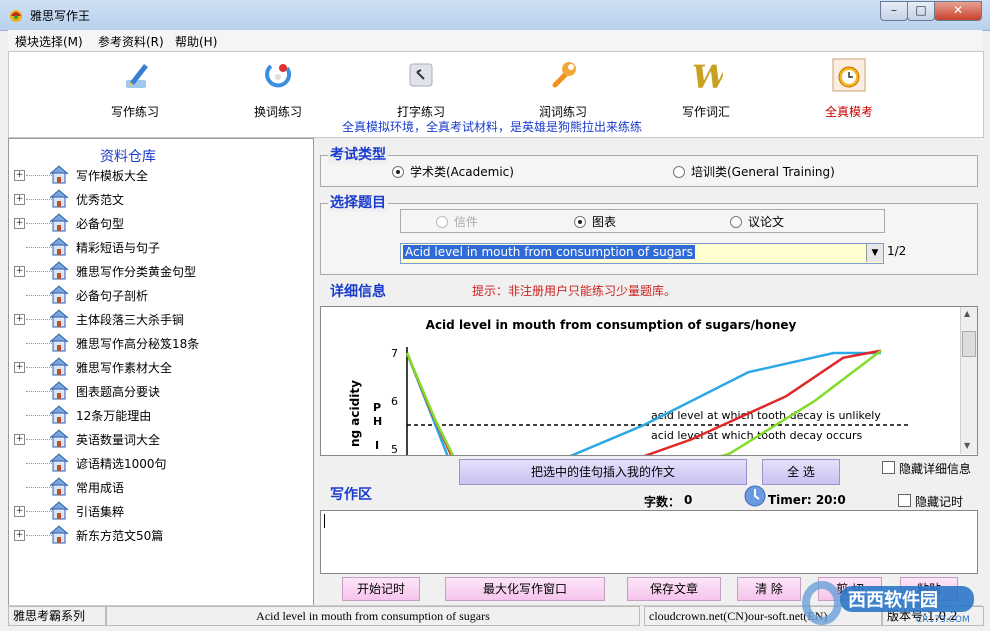  Describe the element at coordinates (453, 171) in the screenshot. I see `radio-academic: 学术类(Academic)` at that location.